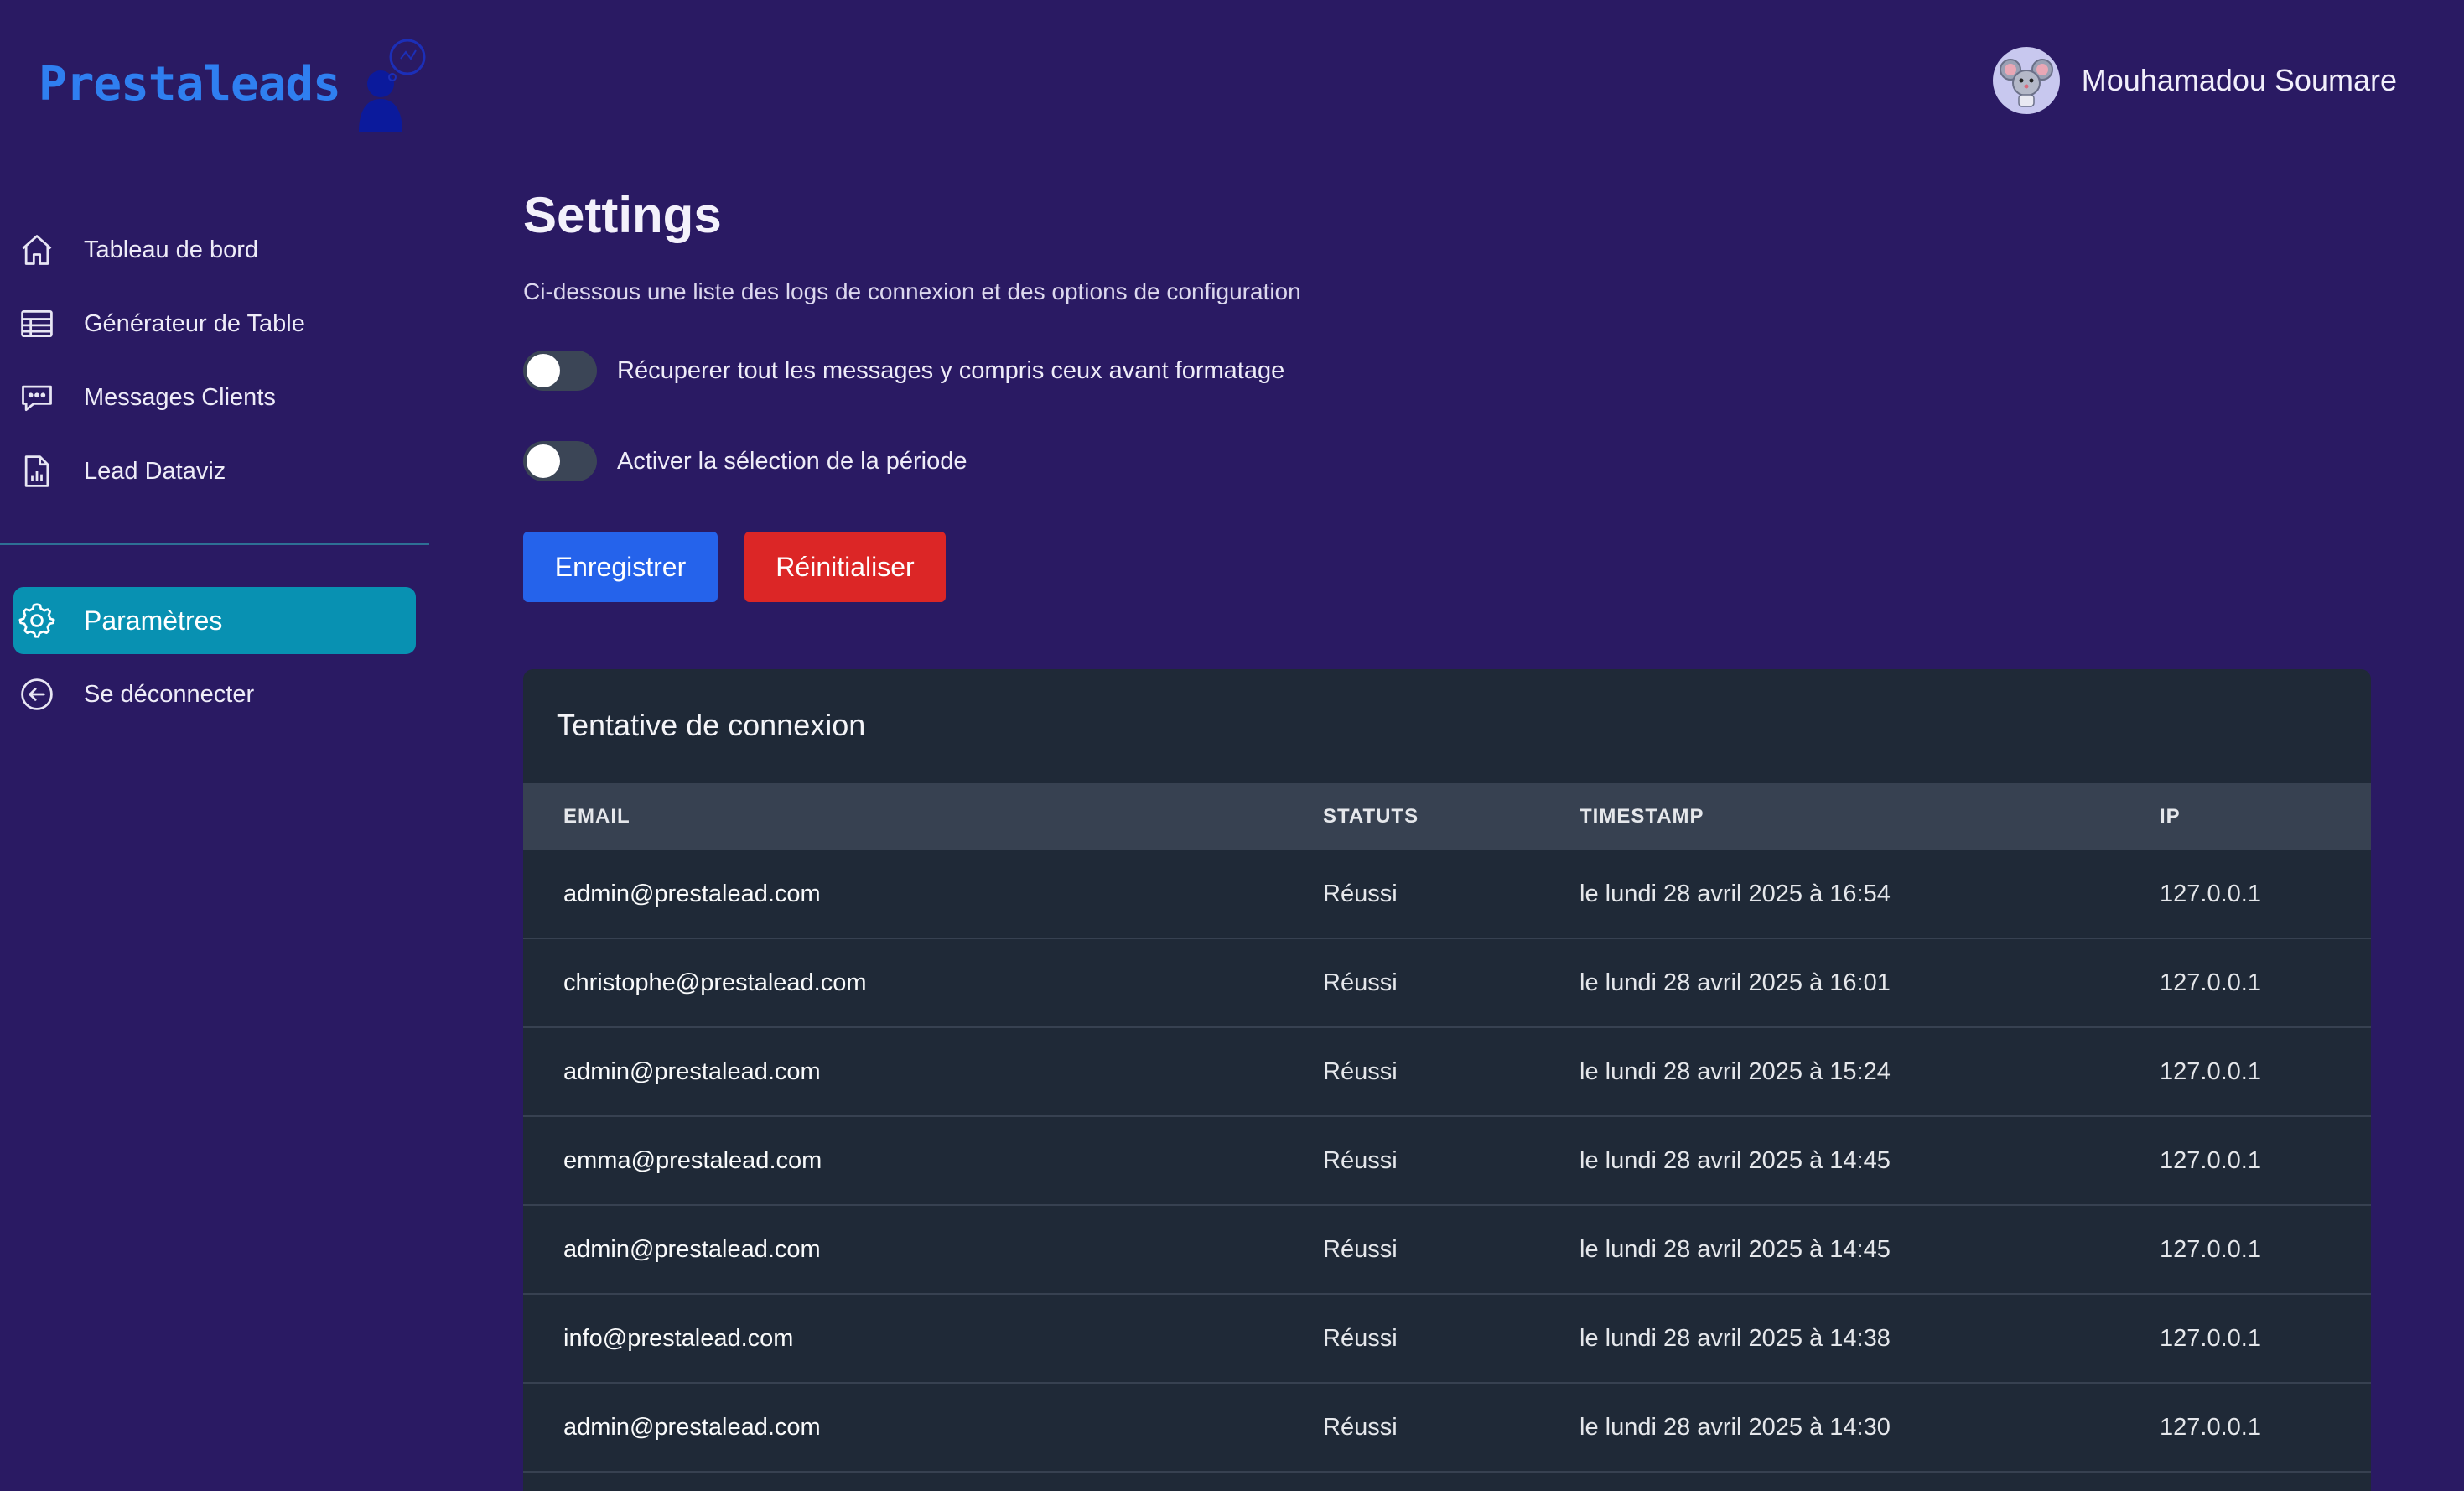 Image resolution: width=2464 pixels, height=1491 pixels. What do you see at coordinates (36, 323) in the screenshot?
I see `table-icon` at bounding box center [36, 323].